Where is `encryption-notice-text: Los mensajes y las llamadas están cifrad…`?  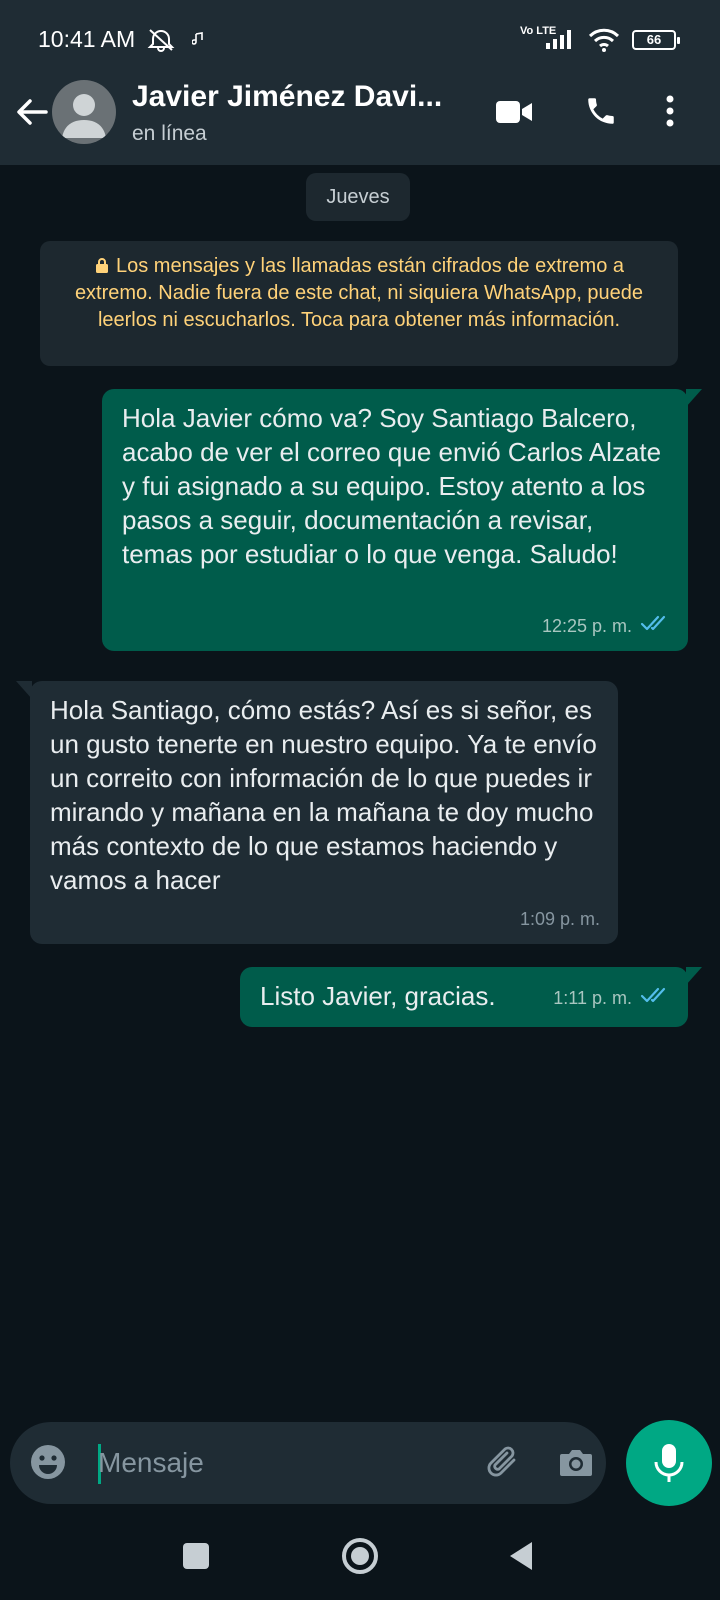 encryption-notice-text: Los mensajes y las llamadas están cifrad… is located at coordinates (359, 293).